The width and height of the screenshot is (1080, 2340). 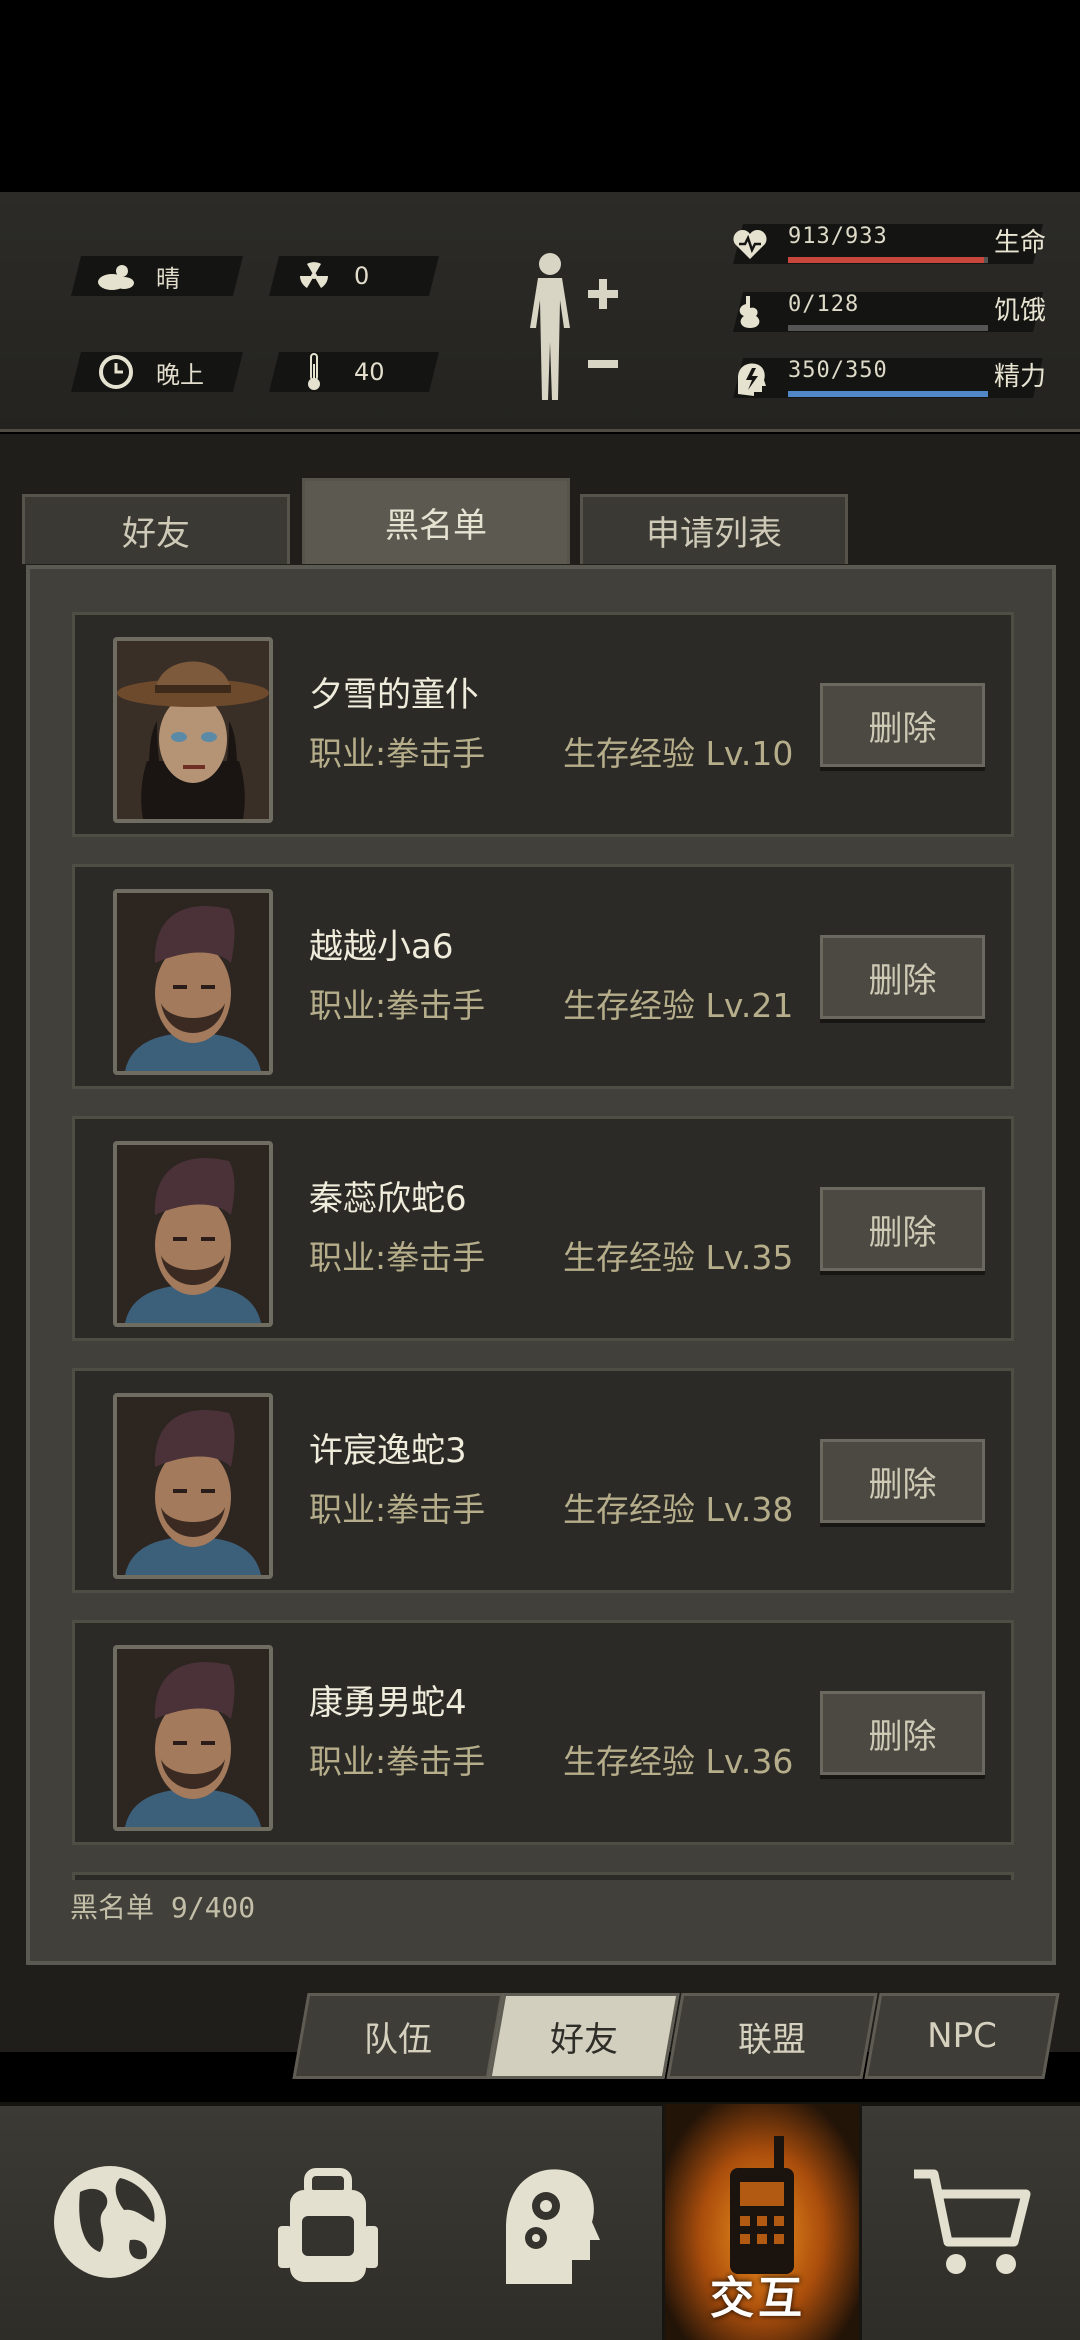 What do you see at coordinates (678, 753) in the screenshot?
I see `player-exp: 生存经验 Lv.10` at bounding box center [678, 753].